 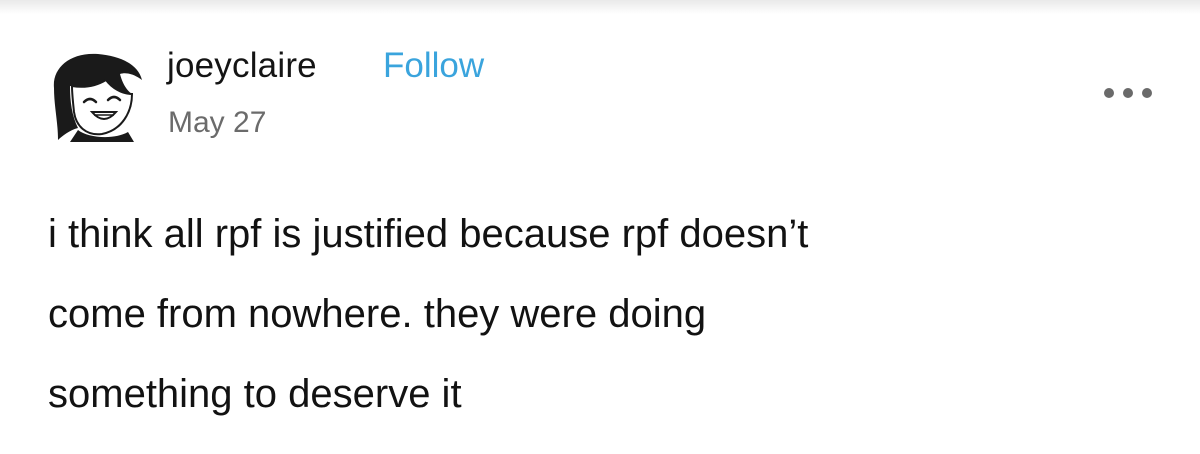 What do you see at coordinates (433, 66) in the screenshot?
I see `follow-button: Follow` at bounding box center [433, 66].